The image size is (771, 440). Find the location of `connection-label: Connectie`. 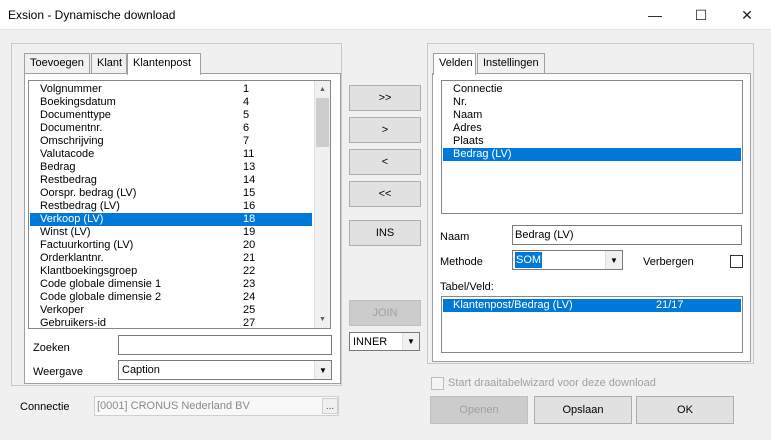

connection-label: Connectie is located at coordinates (45, 407).